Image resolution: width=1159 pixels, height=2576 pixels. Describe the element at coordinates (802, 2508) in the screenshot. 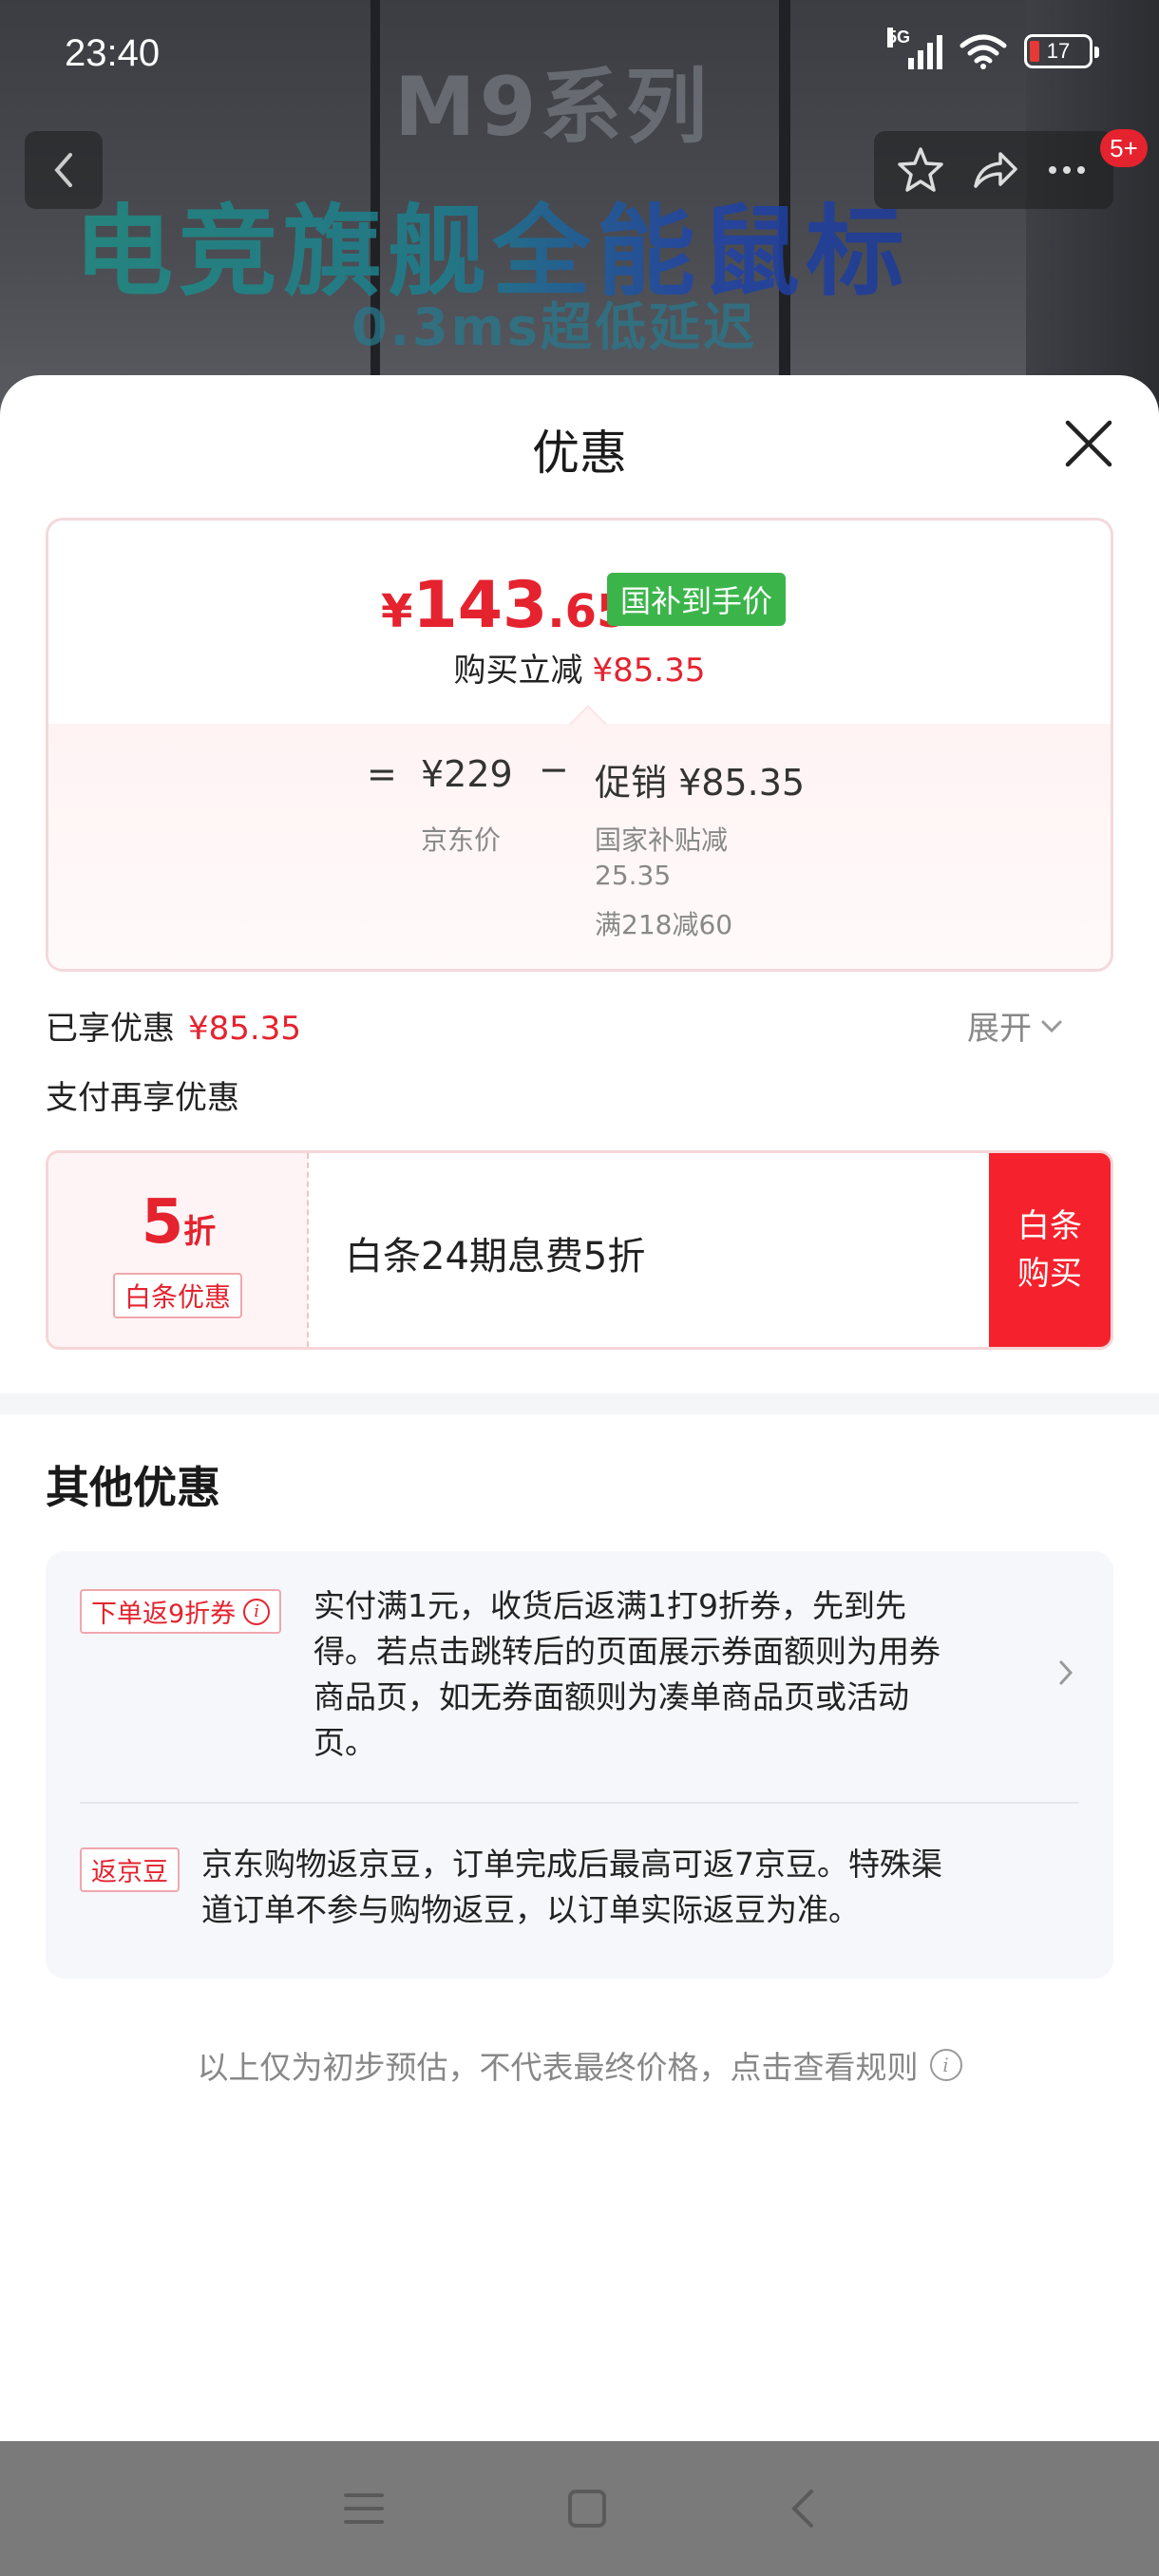

I see `back-nav-icon` at that location.